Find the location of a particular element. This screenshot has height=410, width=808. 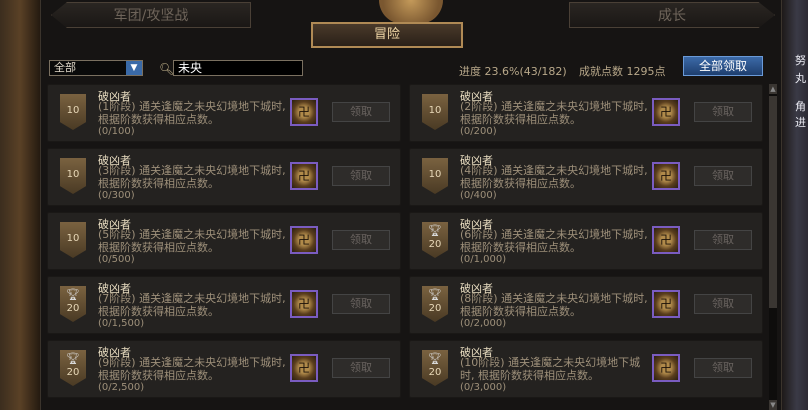

side-text: 进 is located at coordinates (800, 122).